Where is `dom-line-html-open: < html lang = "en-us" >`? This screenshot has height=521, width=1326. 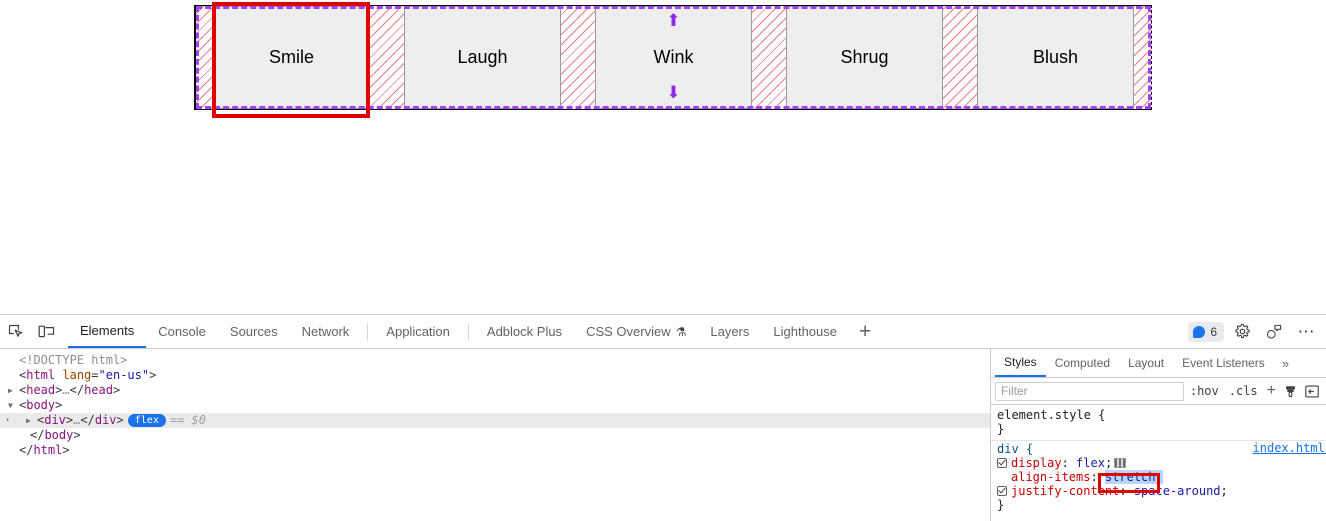 dom-line-html-open: < html lang = "en-us" > is located at coordinates (495, 375).